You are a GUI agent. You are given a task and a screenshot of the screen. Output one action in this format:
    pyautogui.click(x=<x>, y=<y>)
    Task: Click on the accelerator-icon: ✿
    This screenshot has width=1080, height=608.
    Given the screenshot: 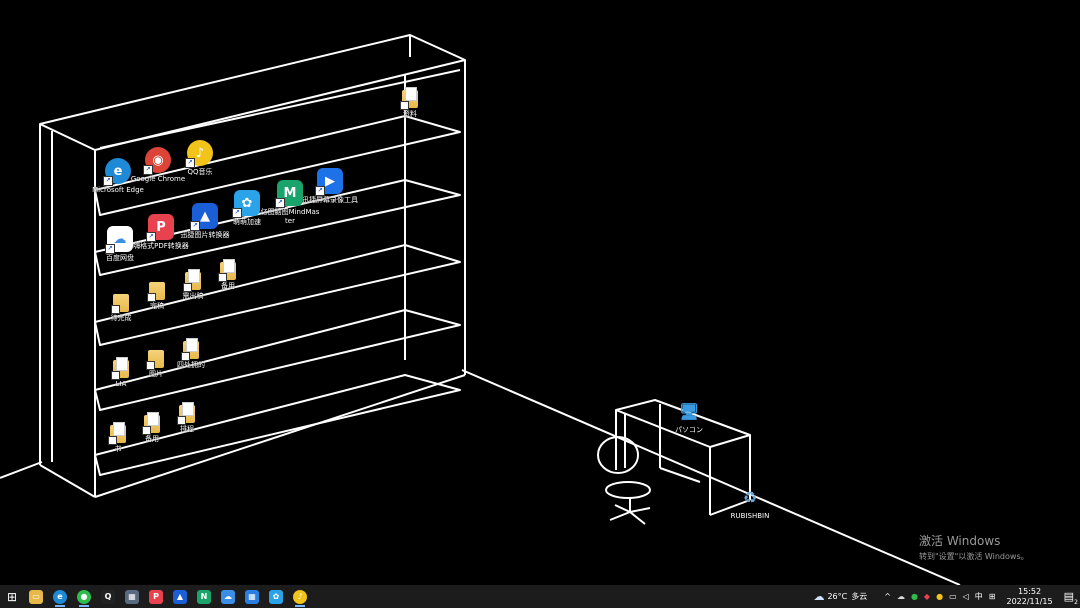 What is the action you would take?
    pyautogui.click(x=276, y=596)
    